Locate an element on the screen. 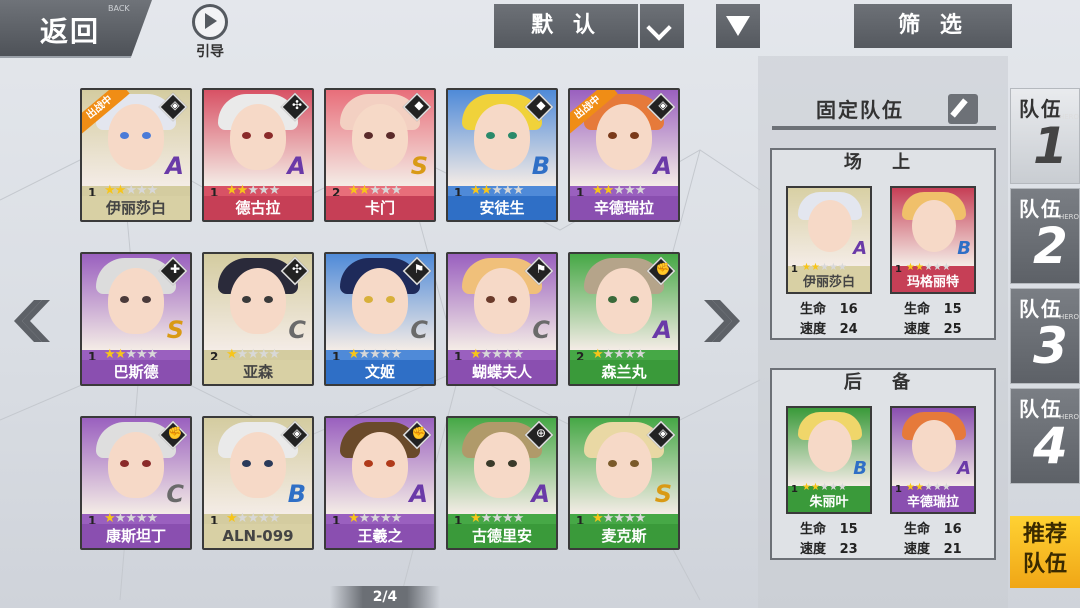 The height and width of the screenshot is (608, 1080). back-label: 返回 is located at coordinates (70, 31).